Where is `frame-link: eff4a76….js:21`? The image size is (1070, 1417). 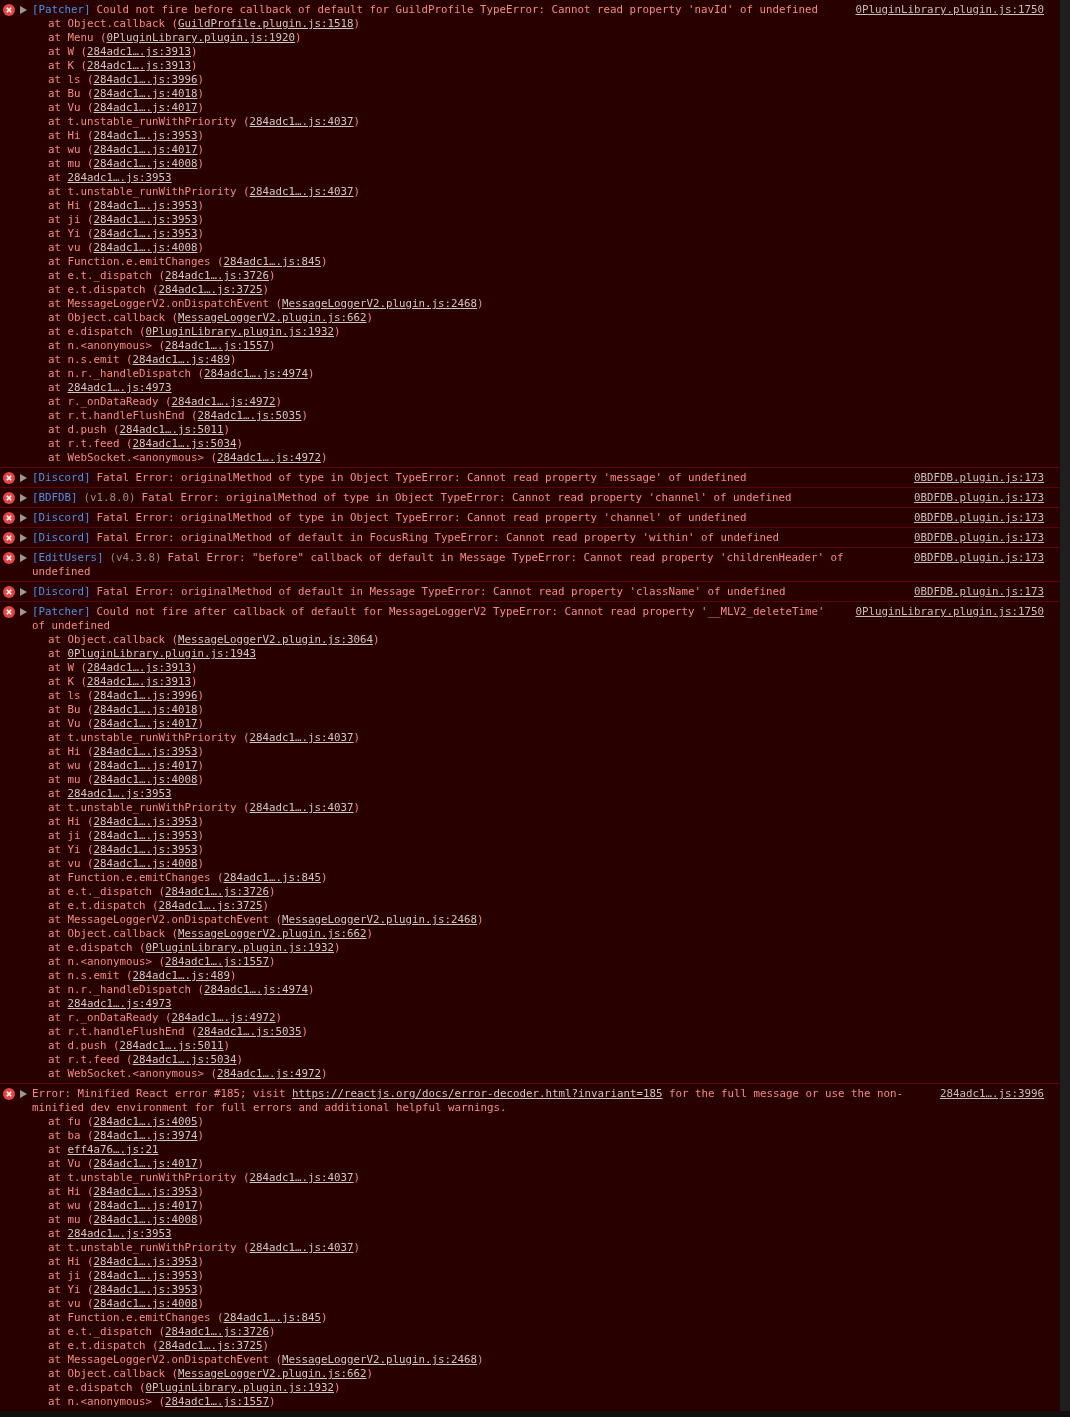
frame-link: eff4a76….js:21 is located at coordinates (113, 1149).